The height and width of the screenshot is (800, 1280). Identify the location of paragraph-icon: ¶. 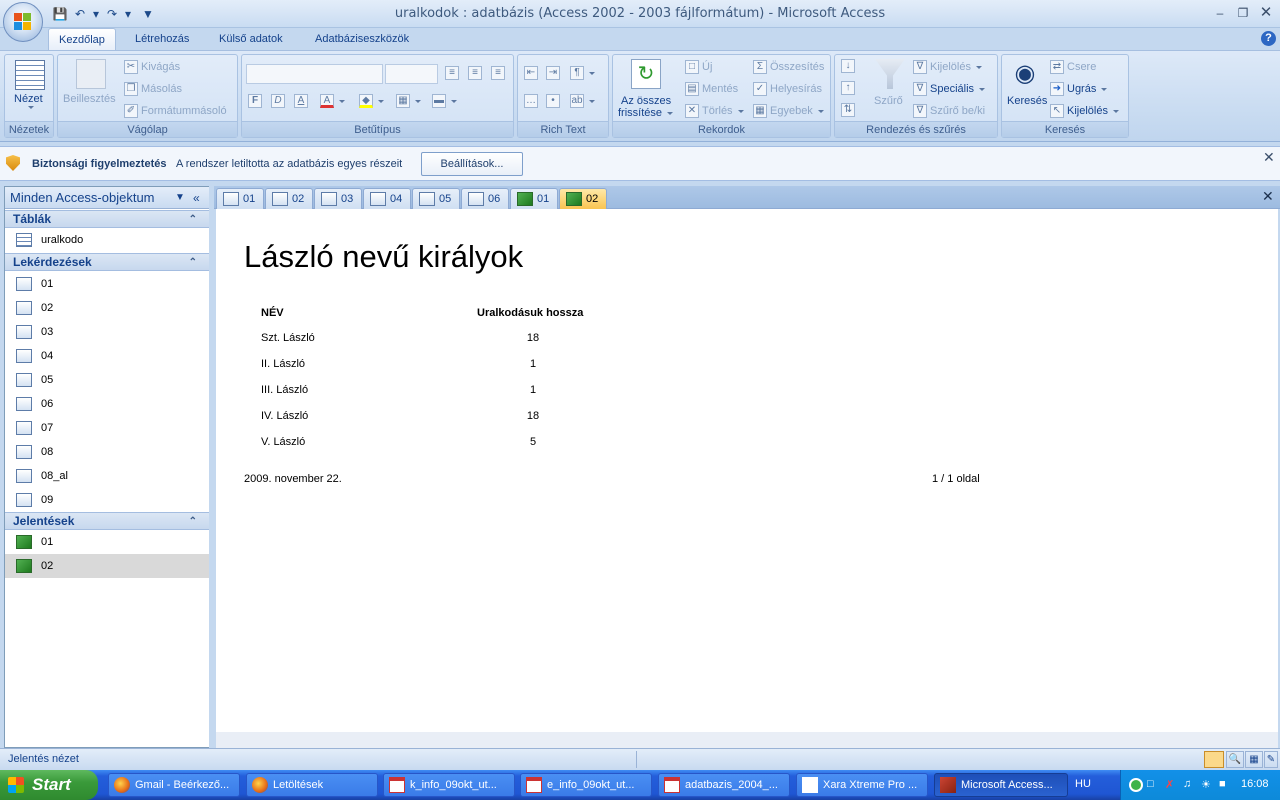
(582, 73).